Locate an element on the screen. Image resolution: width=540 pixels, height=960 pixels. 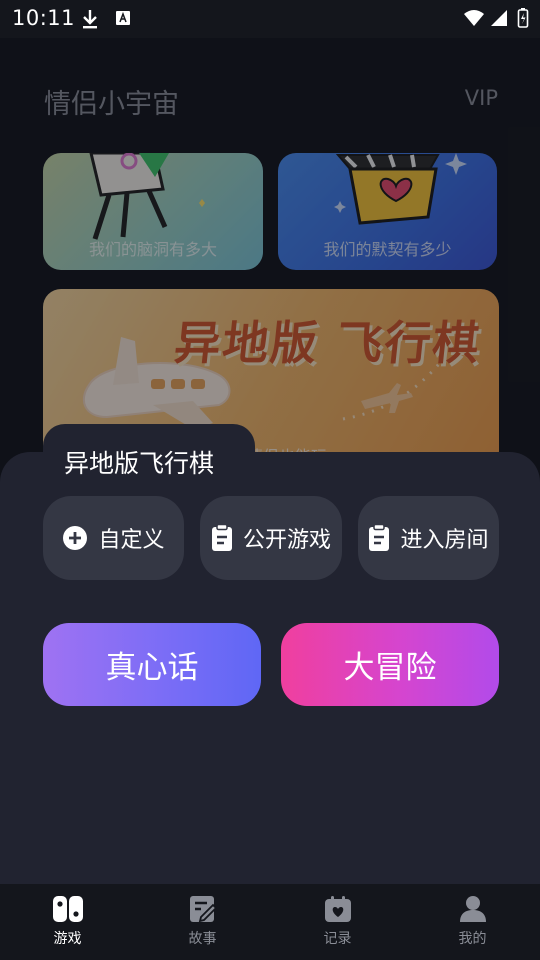
nav-item-mine: 我的 is located at coordinates (472, 922).